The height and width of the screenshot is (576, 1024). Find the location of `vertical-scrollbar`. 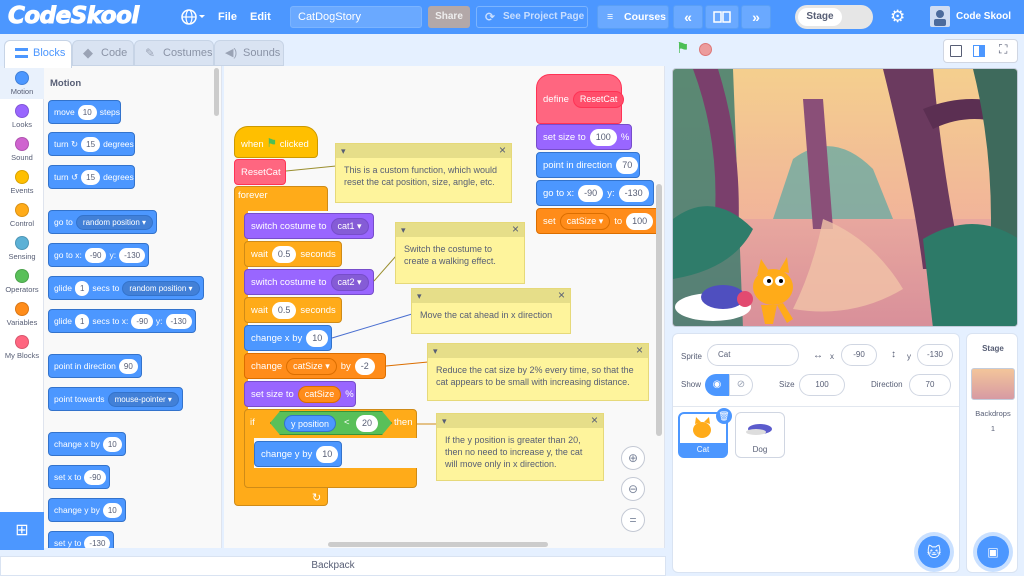

vertical-scrollbar is located at coordinates (659, 310).